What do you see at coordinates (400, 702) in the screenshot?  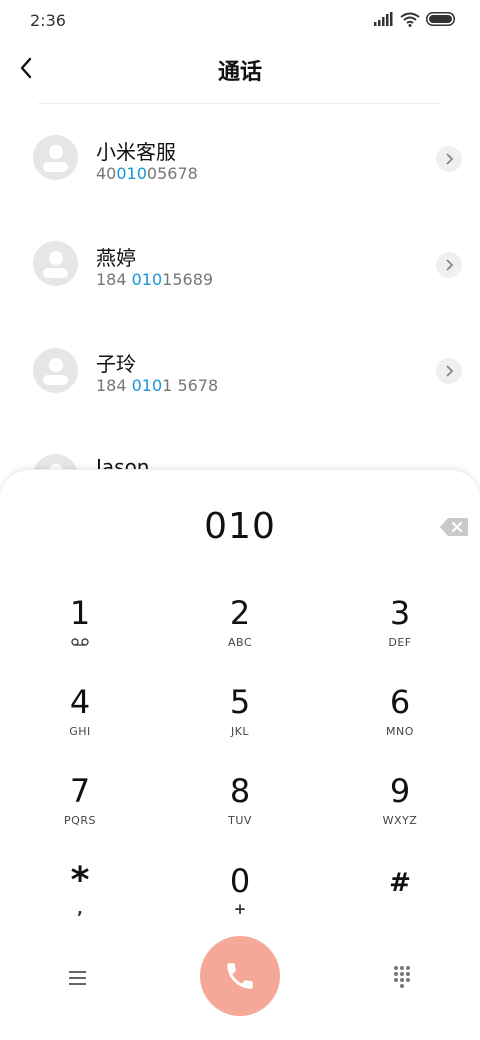 I see `key-digit: 6` at bounding box center [400, 702].